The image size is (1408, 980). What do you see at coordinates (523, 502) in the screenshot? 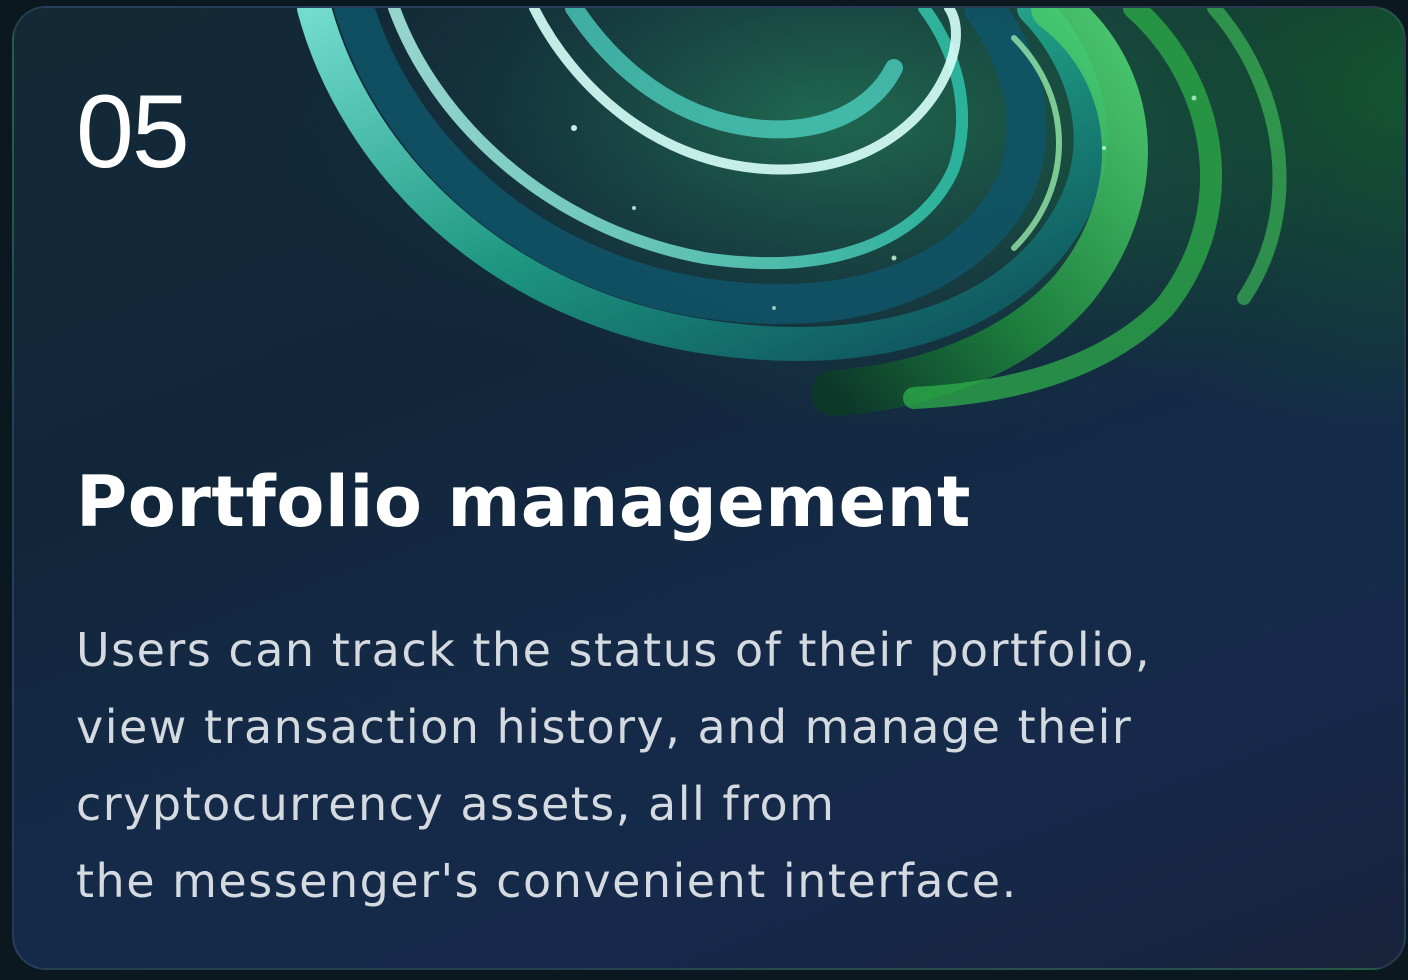
I see `card-title: Portfolio management` at bounding box center [523, 502].